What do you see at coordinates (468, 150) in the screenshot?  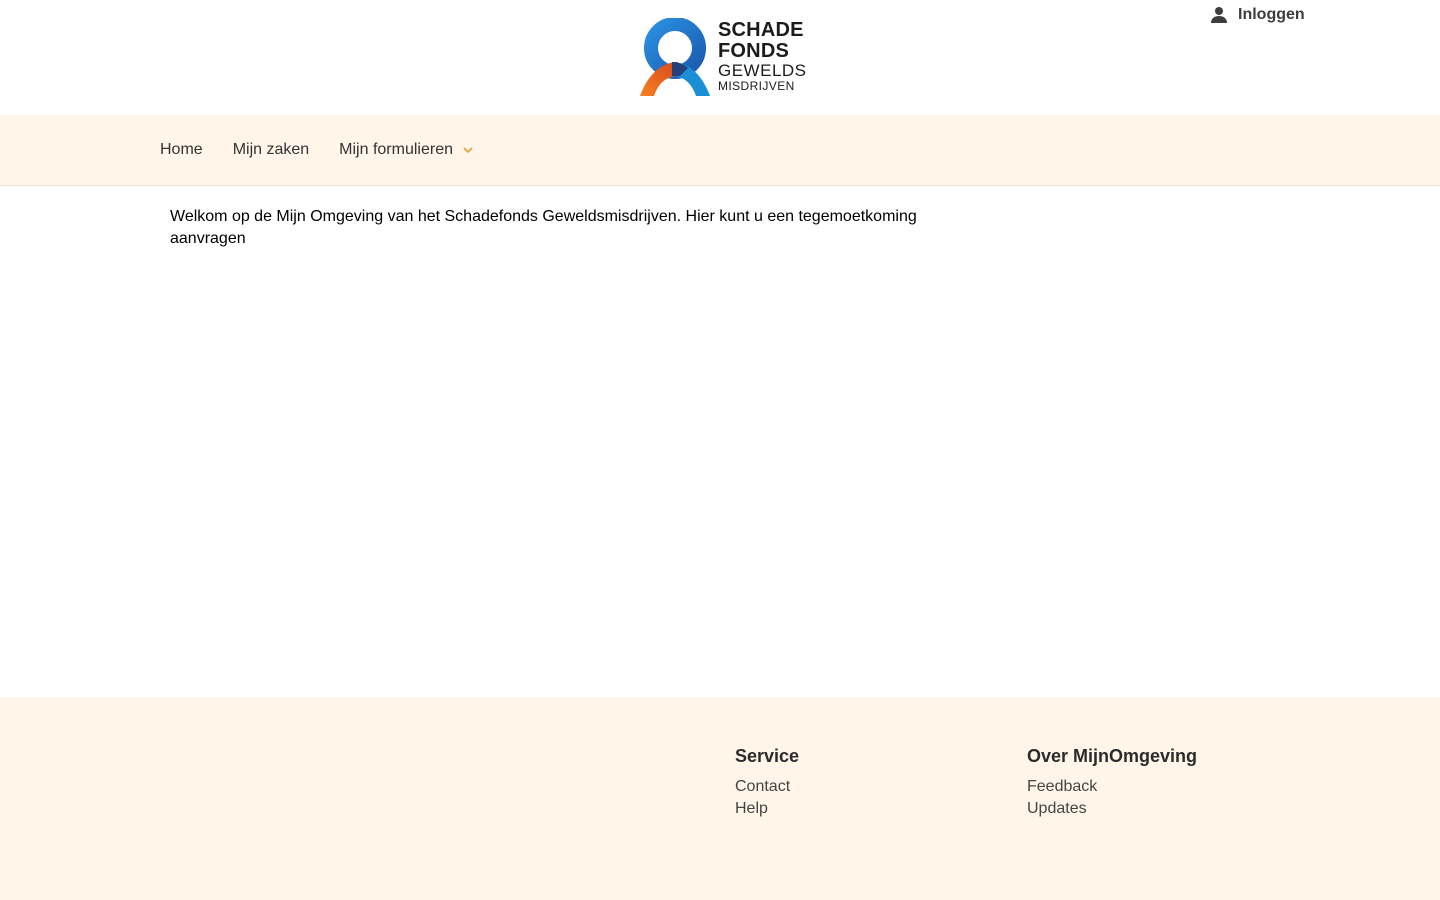 I see `chevron-down-icon` at bounding box center [468, 150].